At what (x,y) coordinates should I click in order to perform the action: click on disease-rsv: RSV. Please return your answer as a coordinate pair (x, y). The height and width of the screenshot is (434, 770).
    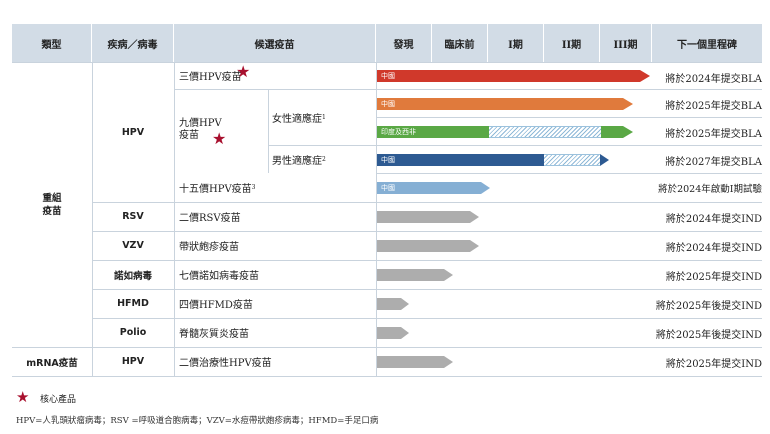
    Looking at the image, I should click on (133, 216).